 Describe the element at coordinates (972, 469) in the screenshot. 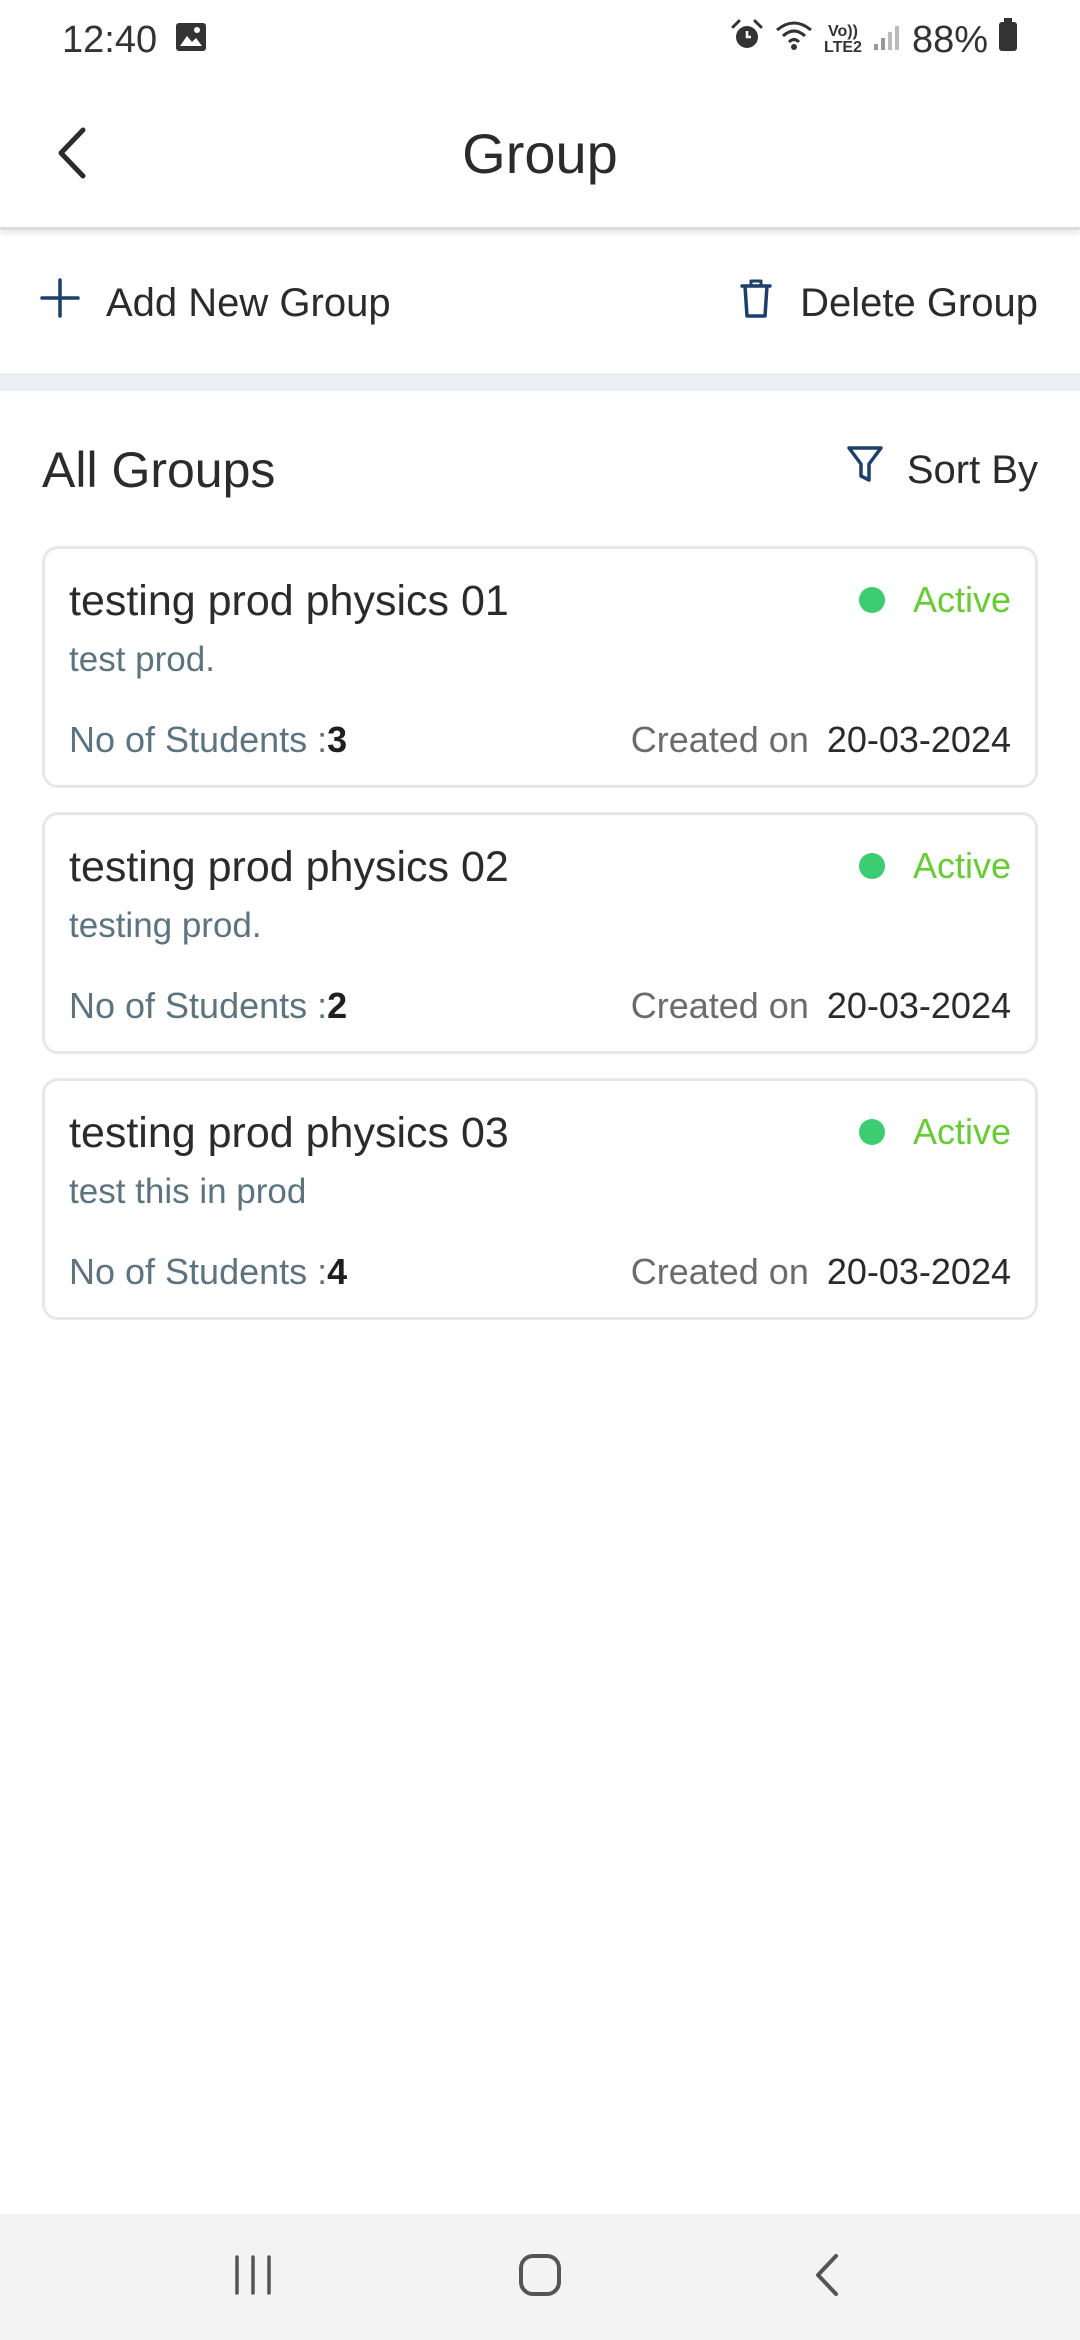

I see `sort-by-label: Sort By` at that location.